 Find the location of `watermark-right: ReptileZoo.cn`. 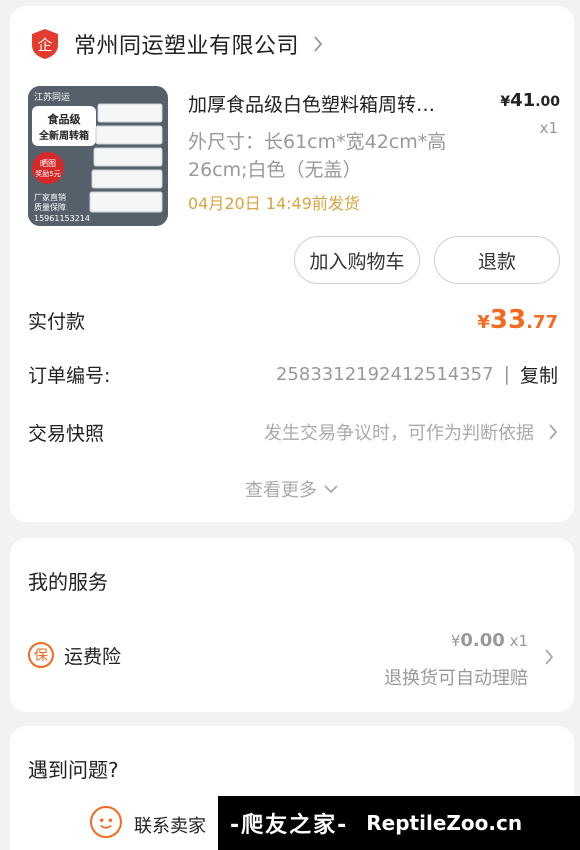

watermark-right: ReptileZoo.cn is located at coordinates (444, 823).